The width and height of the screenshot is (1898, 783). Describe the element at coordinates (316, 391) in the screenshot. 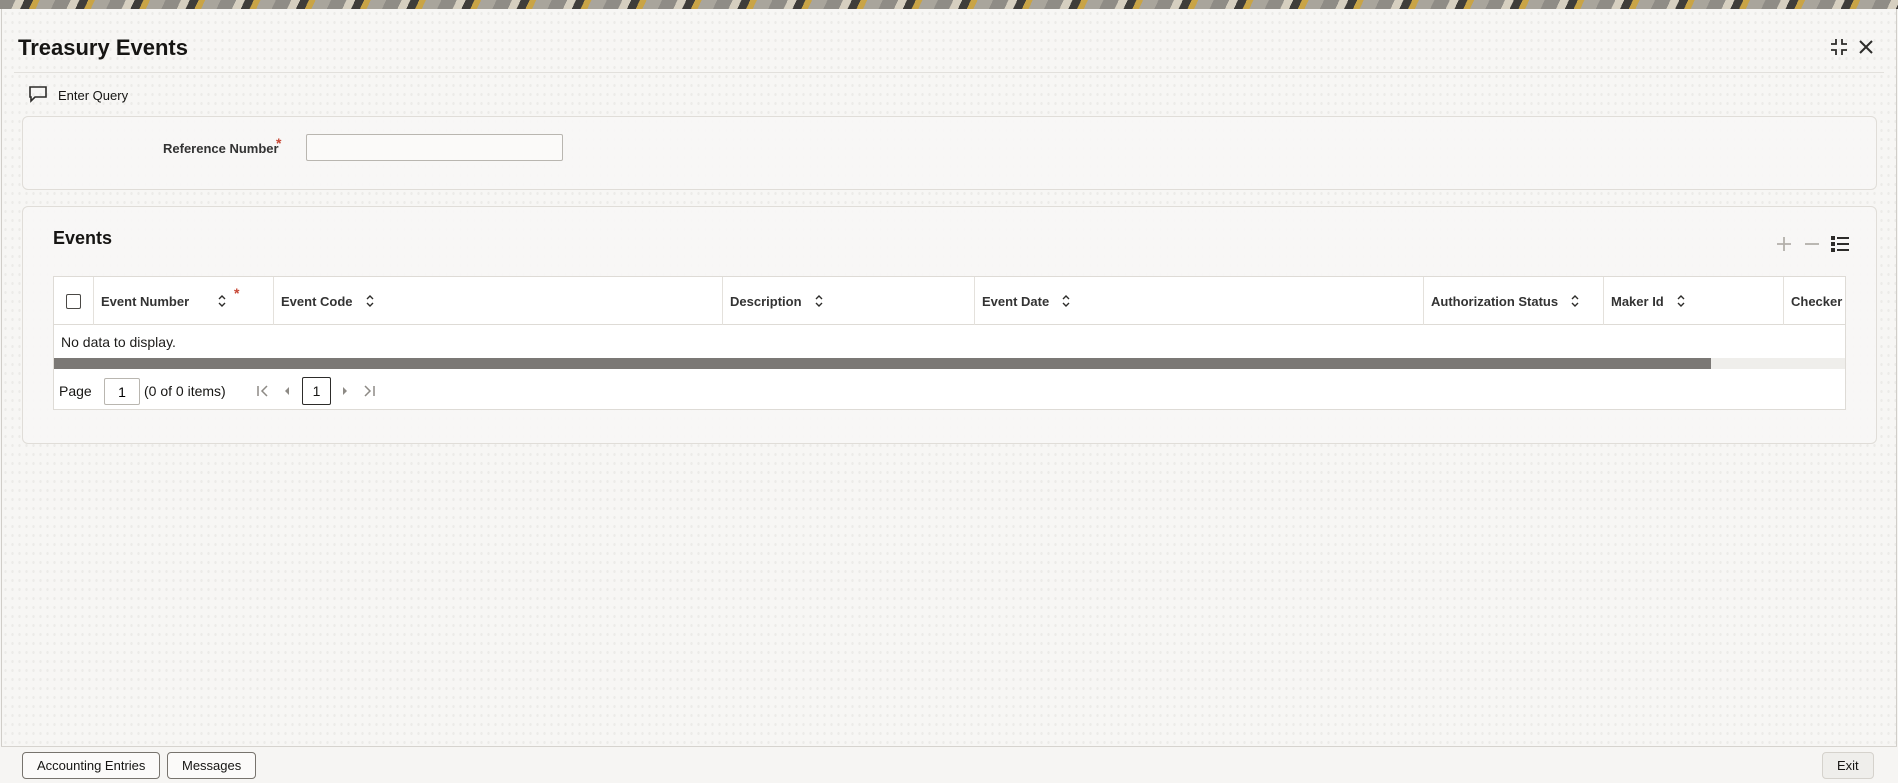

I see `current-page: 1` at that location.